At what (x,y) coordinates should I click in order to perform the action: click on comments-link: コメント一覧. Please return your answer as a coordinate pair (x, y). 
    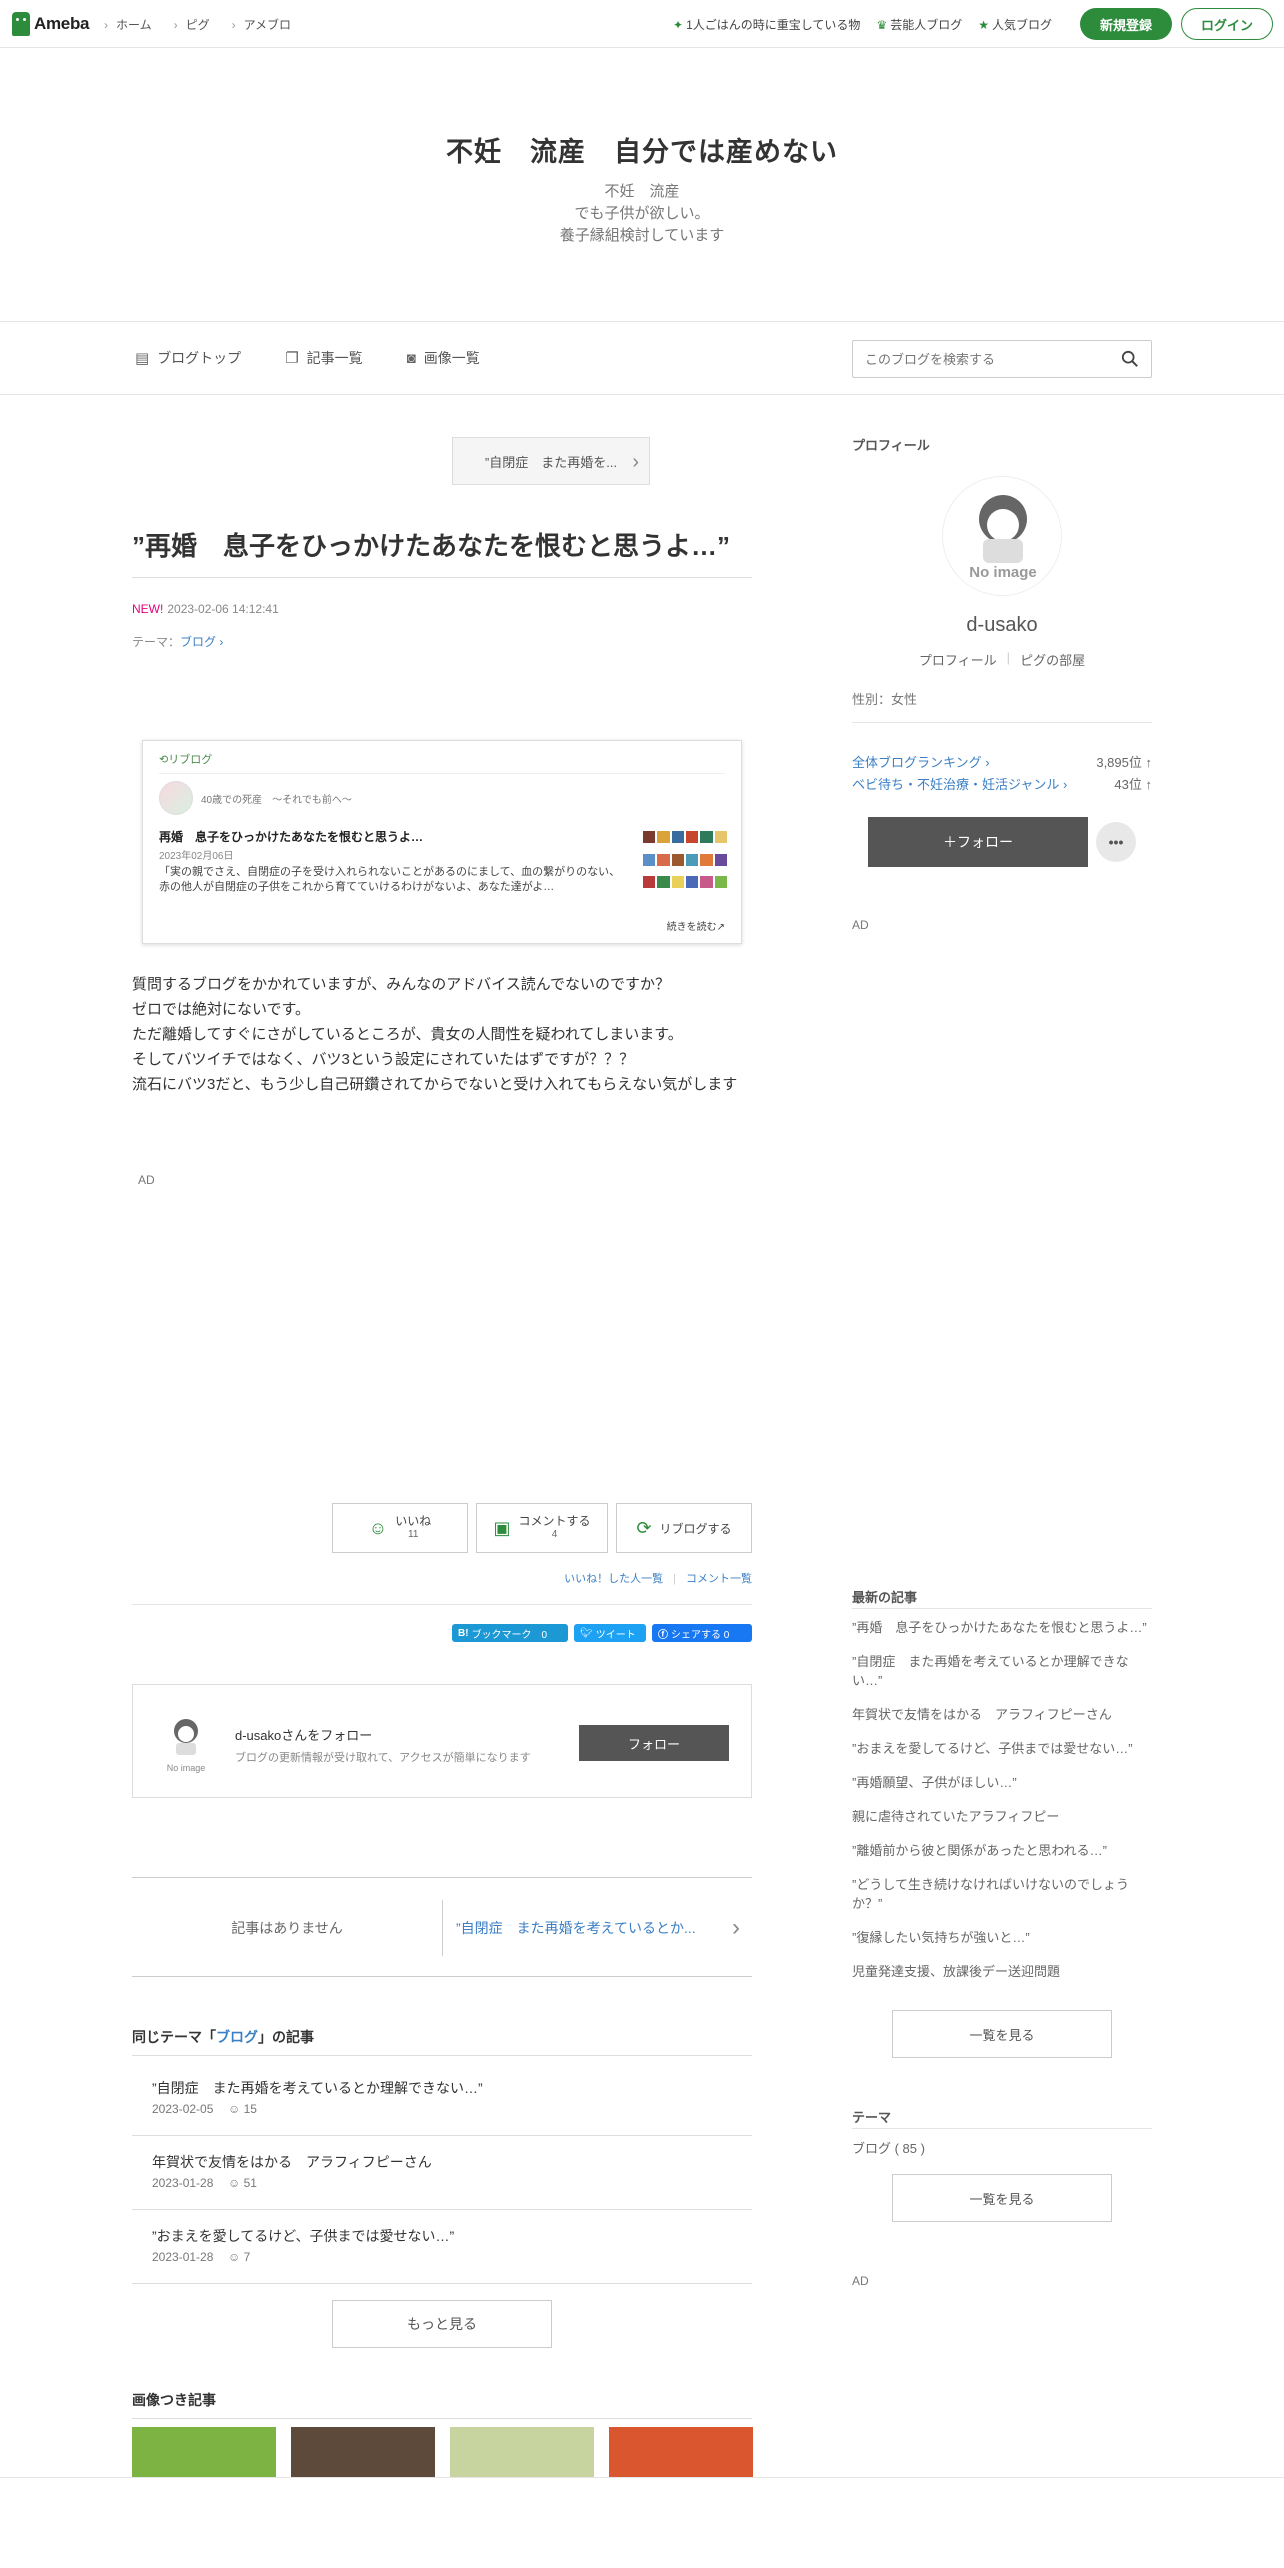
    Looking at the image, I should click on (719, 1579).